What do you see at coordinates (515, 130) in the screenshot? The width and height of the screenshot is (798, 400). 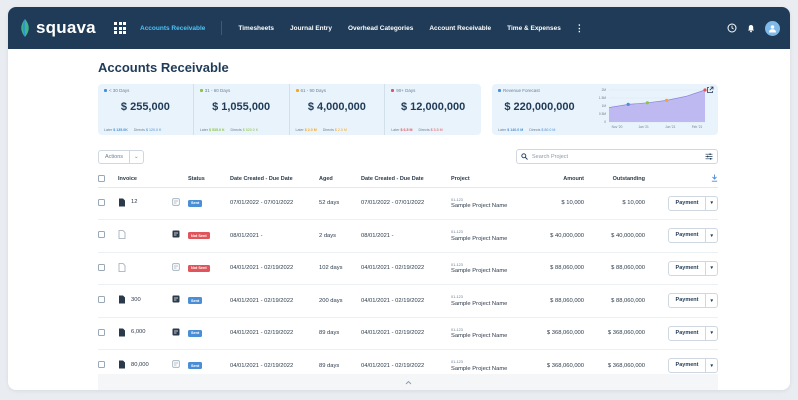 I see `forecast-later-value: $ 140.0 M` at bounding box center [515, 130].